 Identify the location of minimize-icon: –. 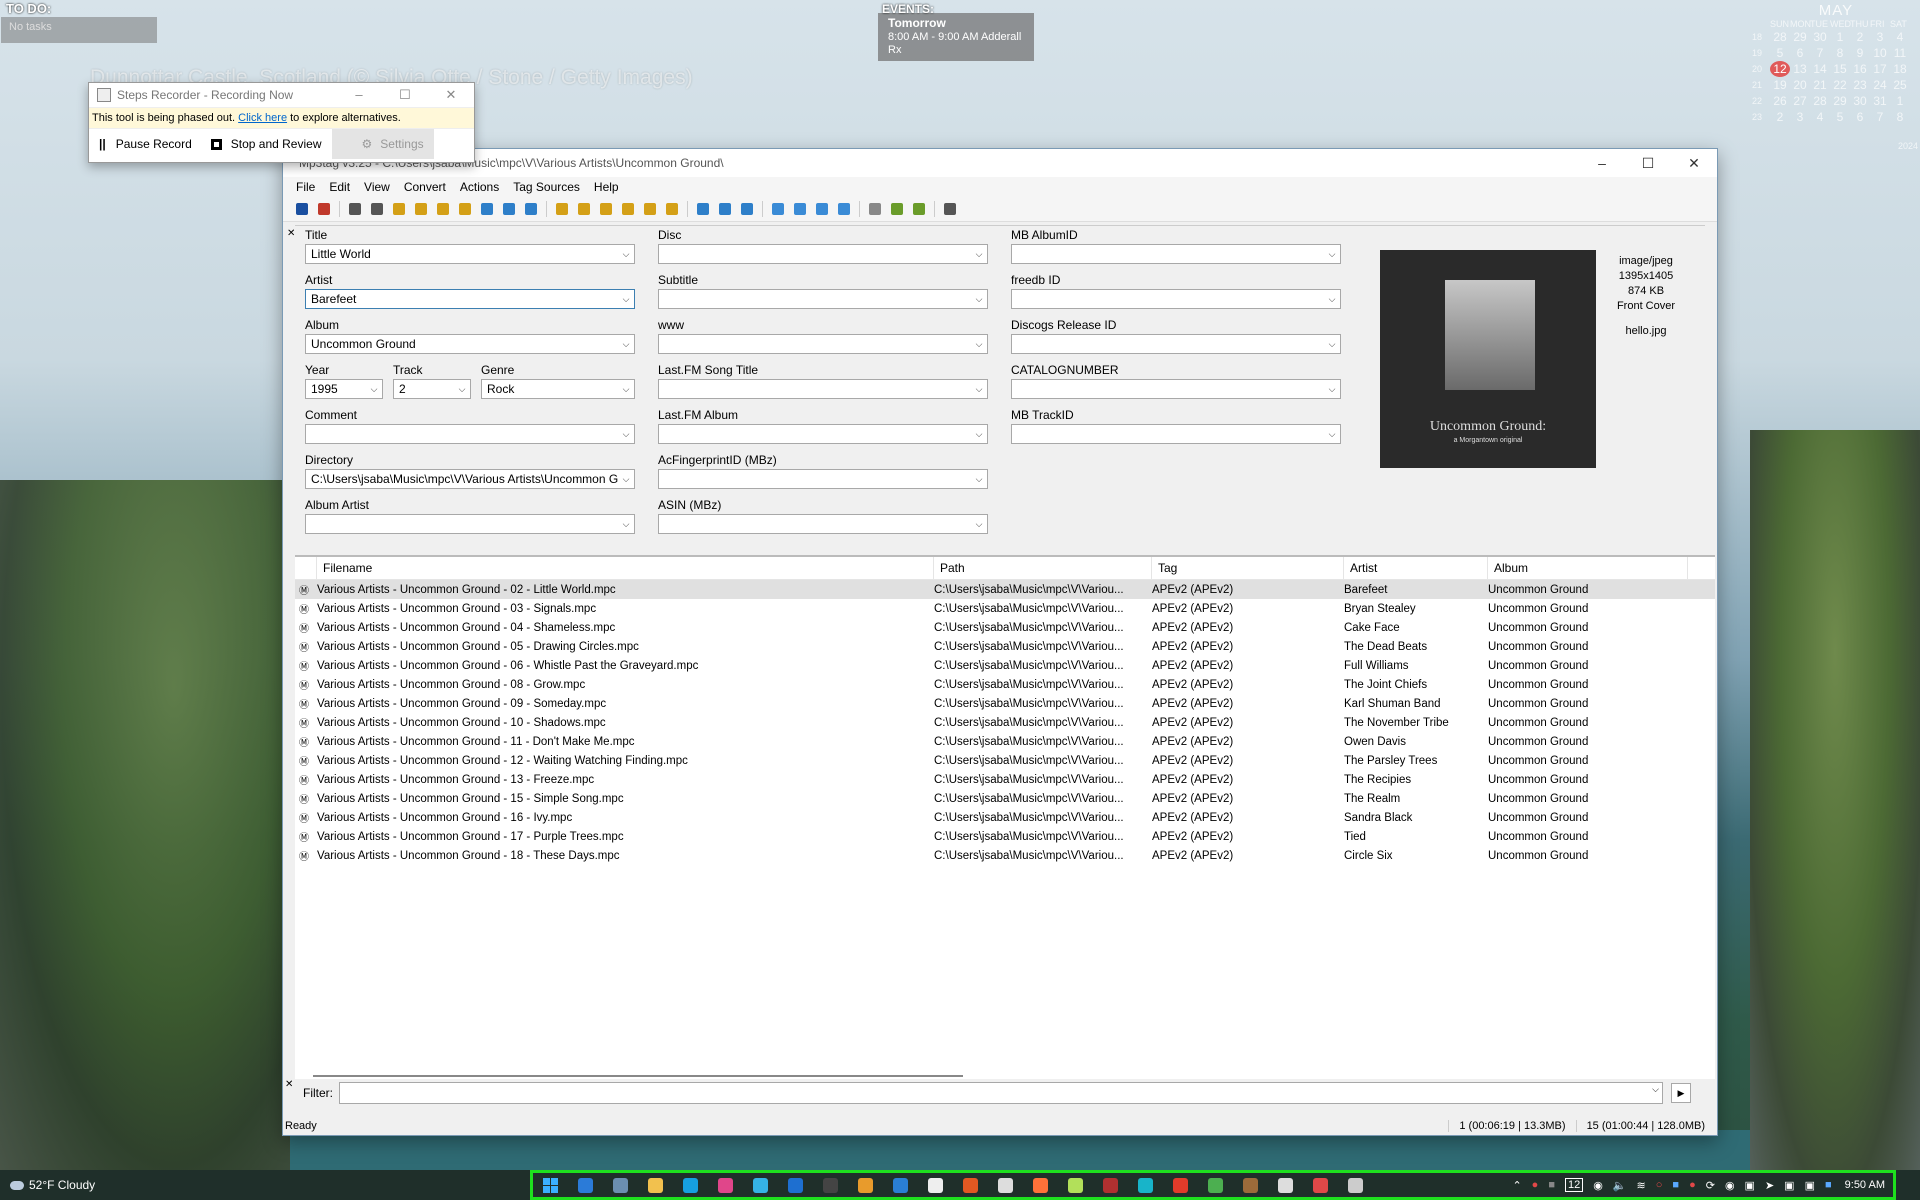
(359, 95).